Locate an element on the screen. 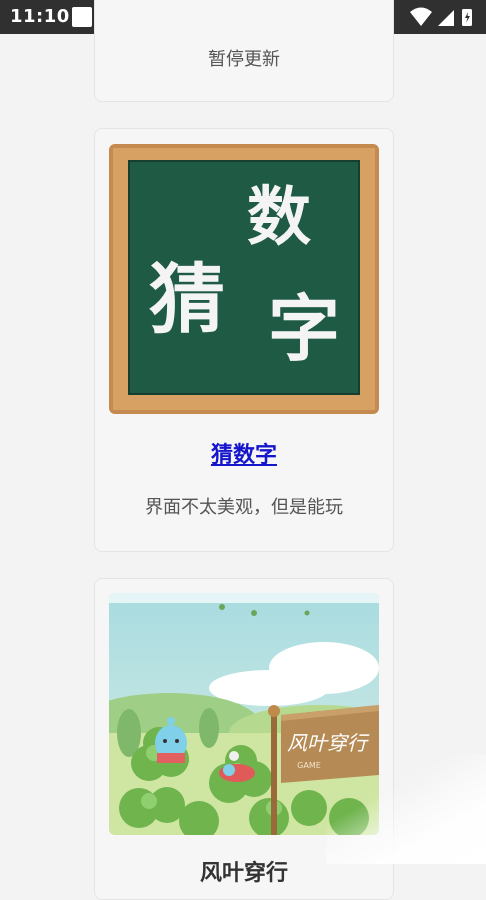 The image size is (486, 900). leaf-travel-image: 风叶穿行 GAME is located at coordinates (244, 714).